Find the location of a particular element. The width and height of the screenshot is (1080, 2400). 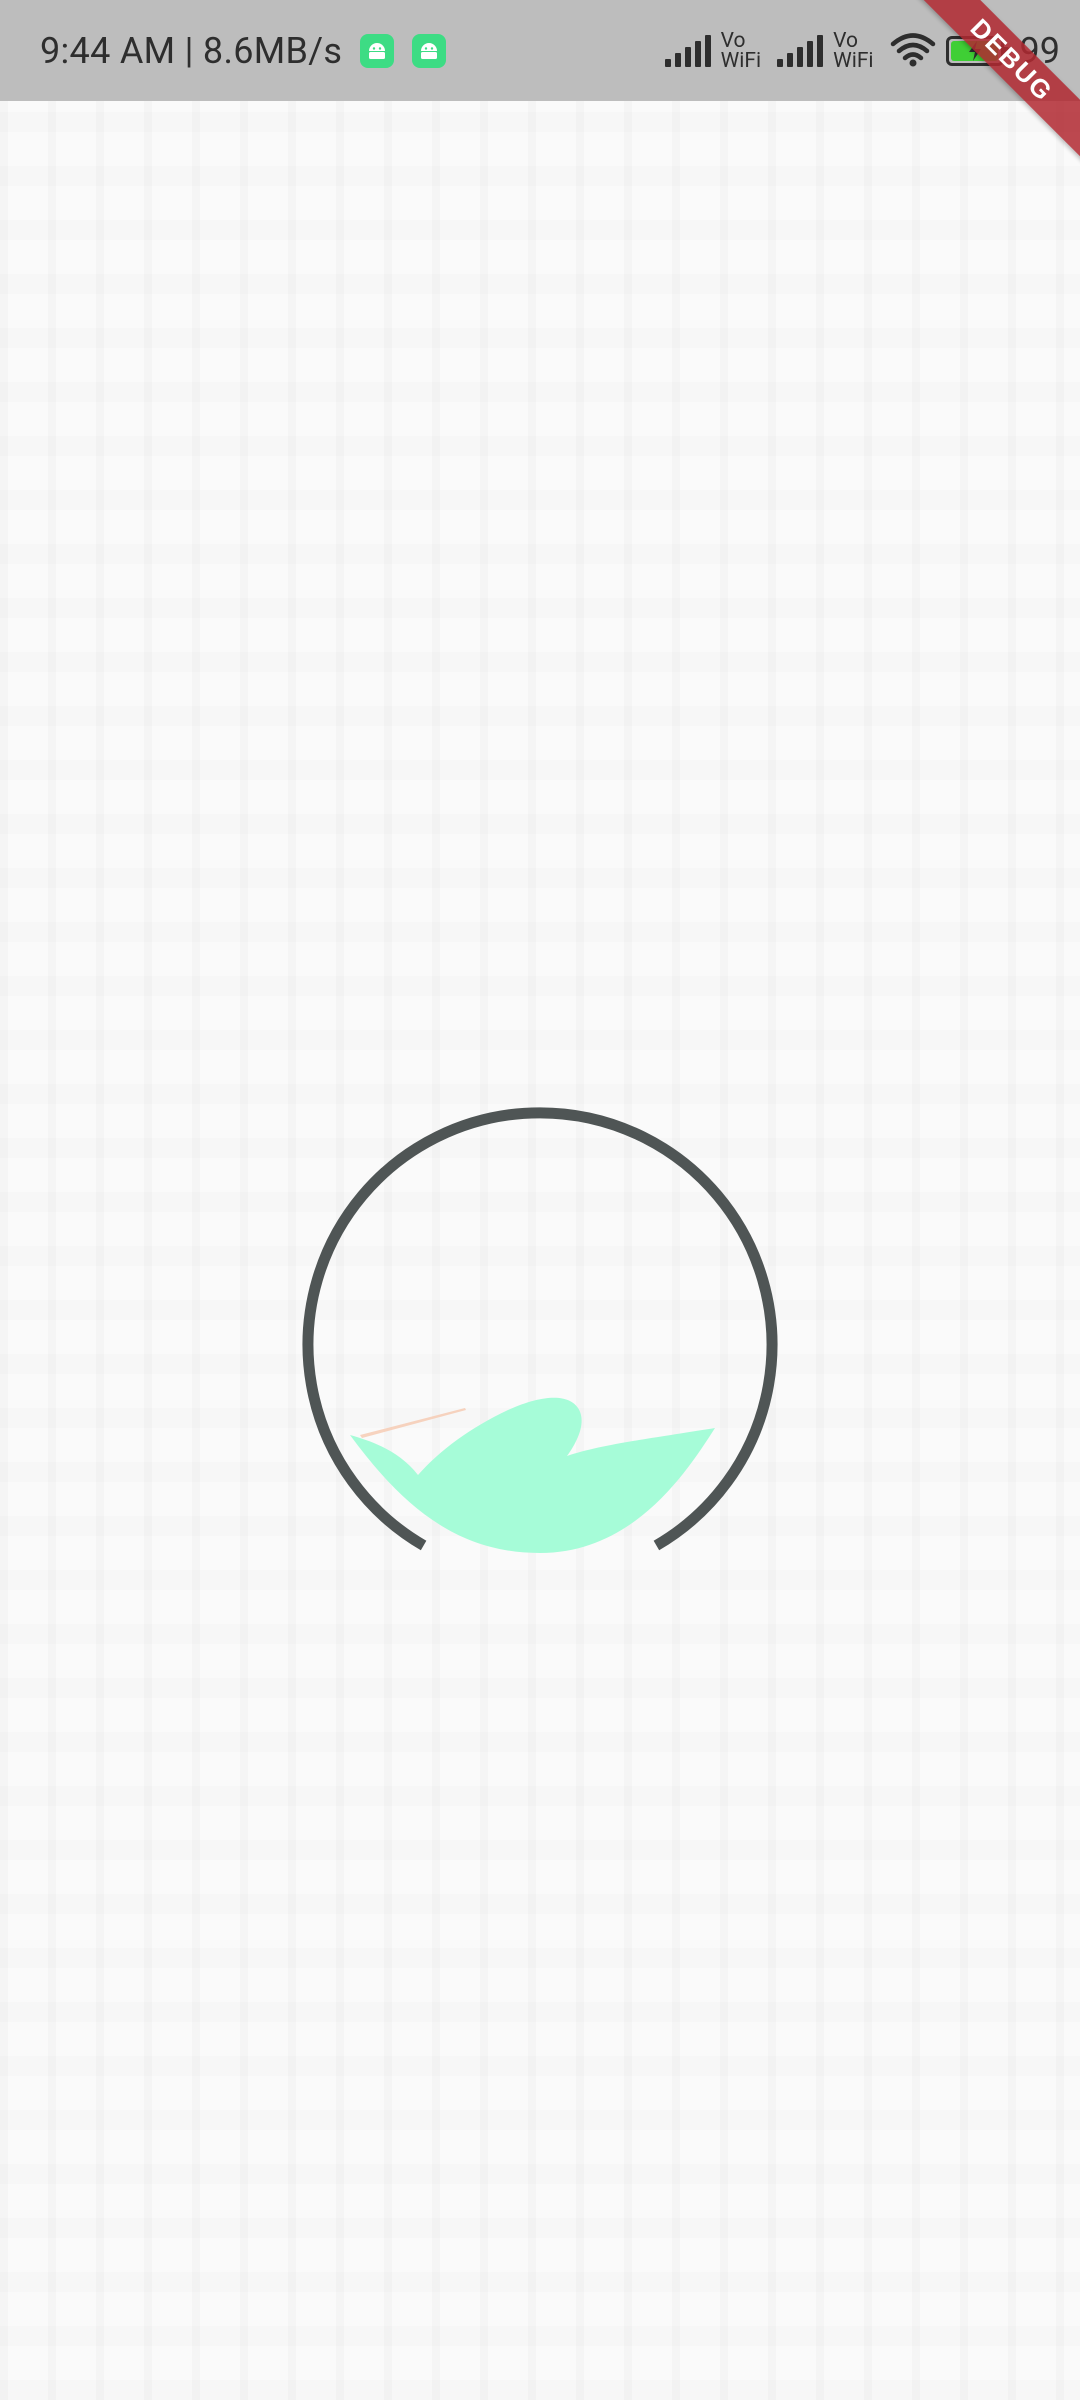

status-right: Vo WiFi Vo WiFi 99 is located at coordinates (862, 50).